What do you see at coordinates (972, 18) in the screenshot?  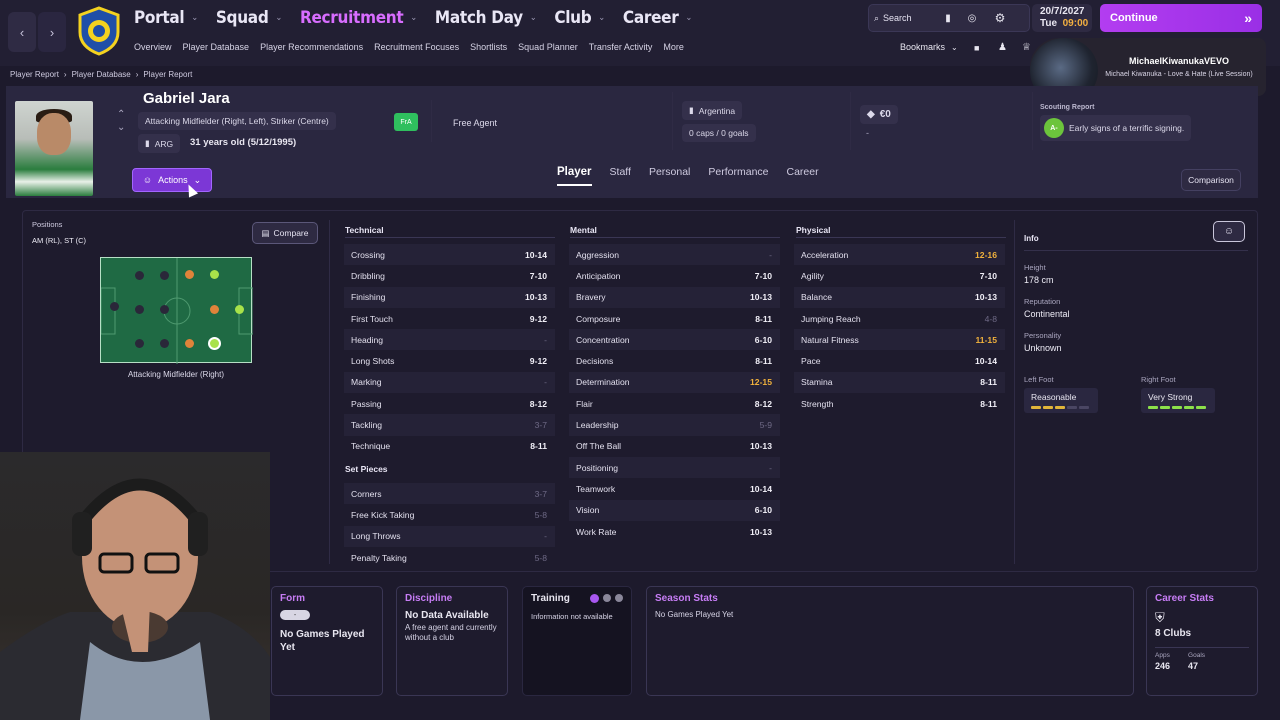 I see `globe-icon: ◎` at bounding box center [972, 18].